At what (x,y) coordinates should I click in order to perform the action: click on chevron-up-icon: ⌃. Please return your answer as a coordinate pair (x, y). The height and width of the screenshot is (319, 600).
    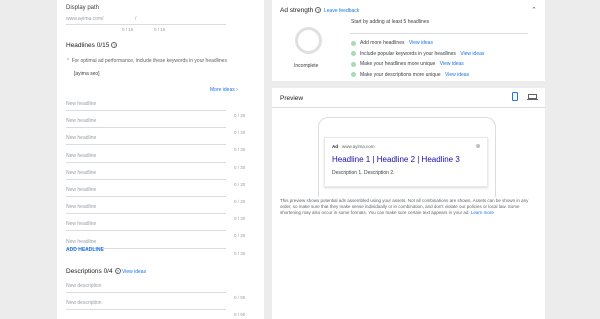
    Looking at the image, I should click on (68, 61).